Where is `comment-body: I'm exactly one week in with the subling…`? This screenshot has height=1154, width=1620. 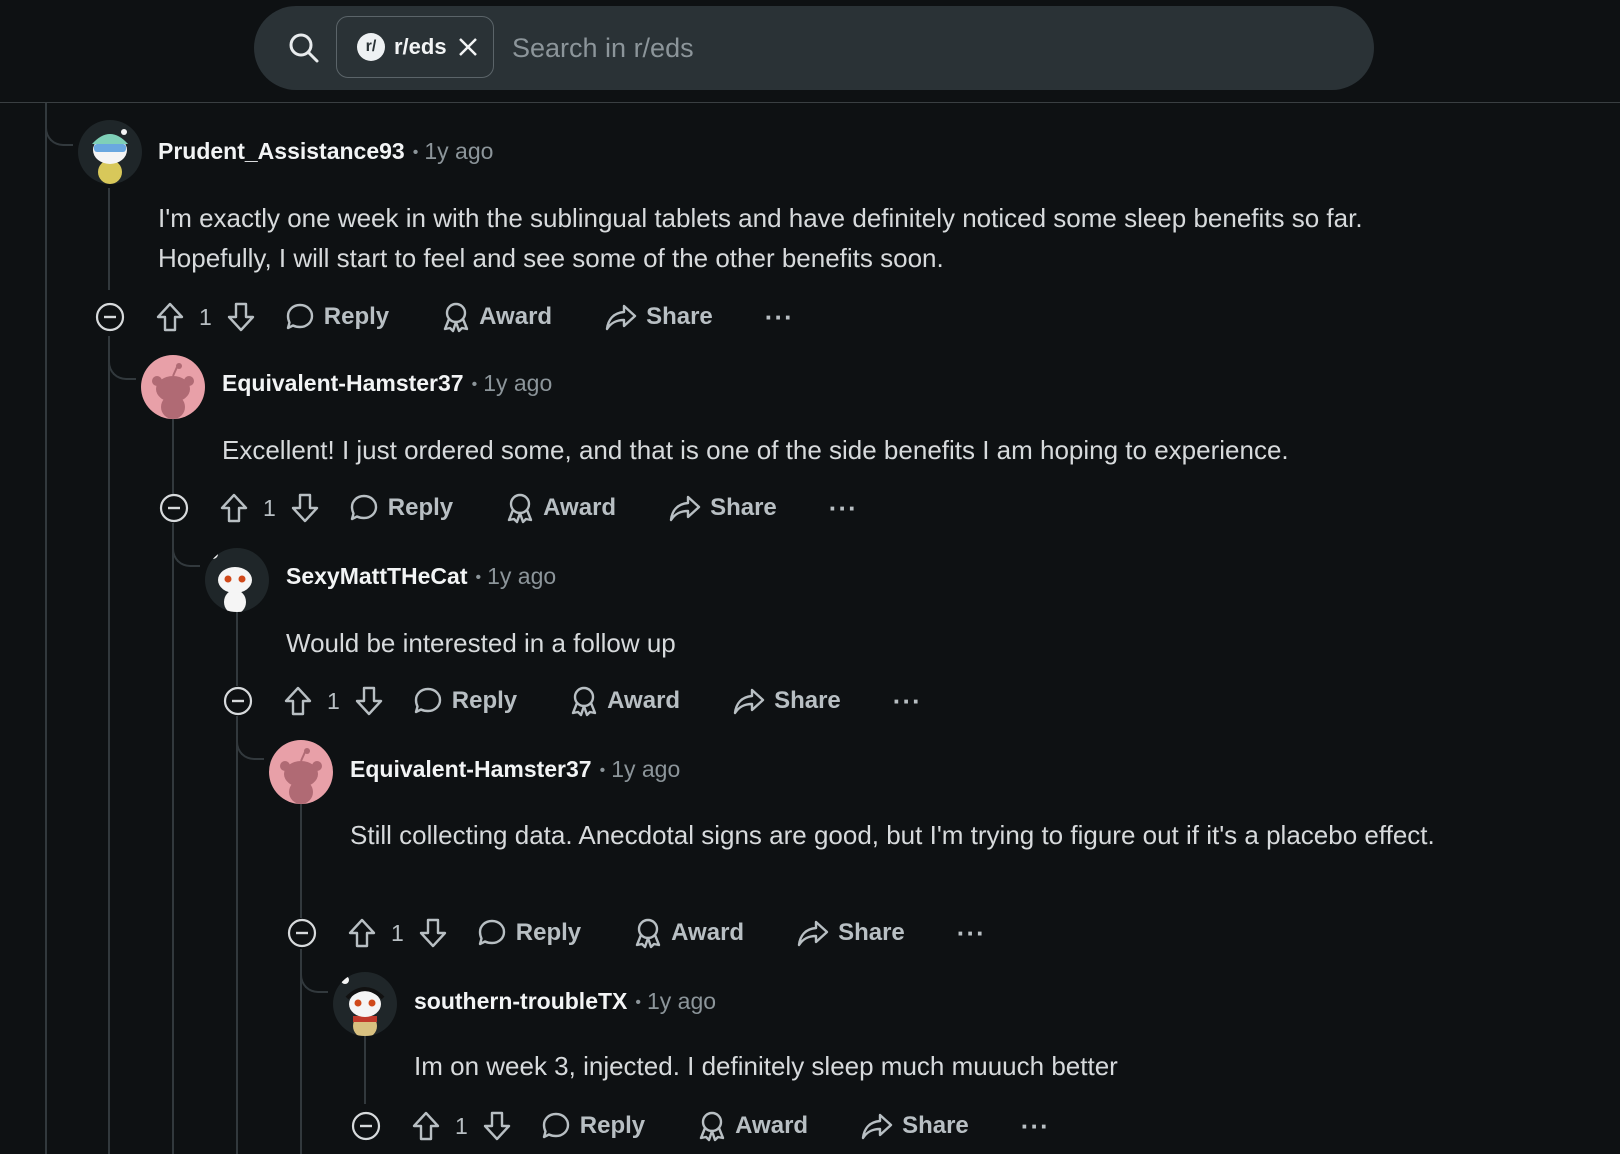 comment-body: I'm exactly one week in with the subling… is located at coordinates (760, 238).